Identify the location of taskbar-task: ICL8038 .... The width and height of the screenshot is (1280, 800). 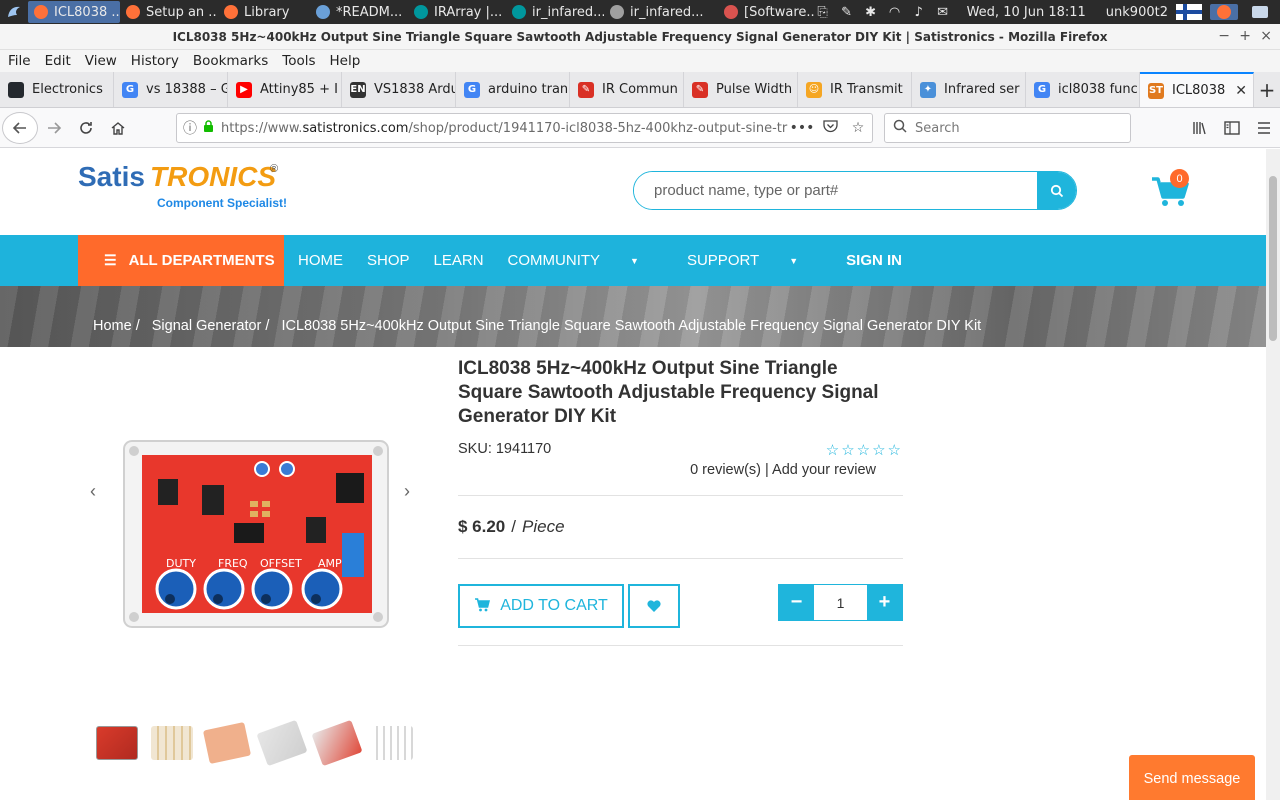
(74, 12).